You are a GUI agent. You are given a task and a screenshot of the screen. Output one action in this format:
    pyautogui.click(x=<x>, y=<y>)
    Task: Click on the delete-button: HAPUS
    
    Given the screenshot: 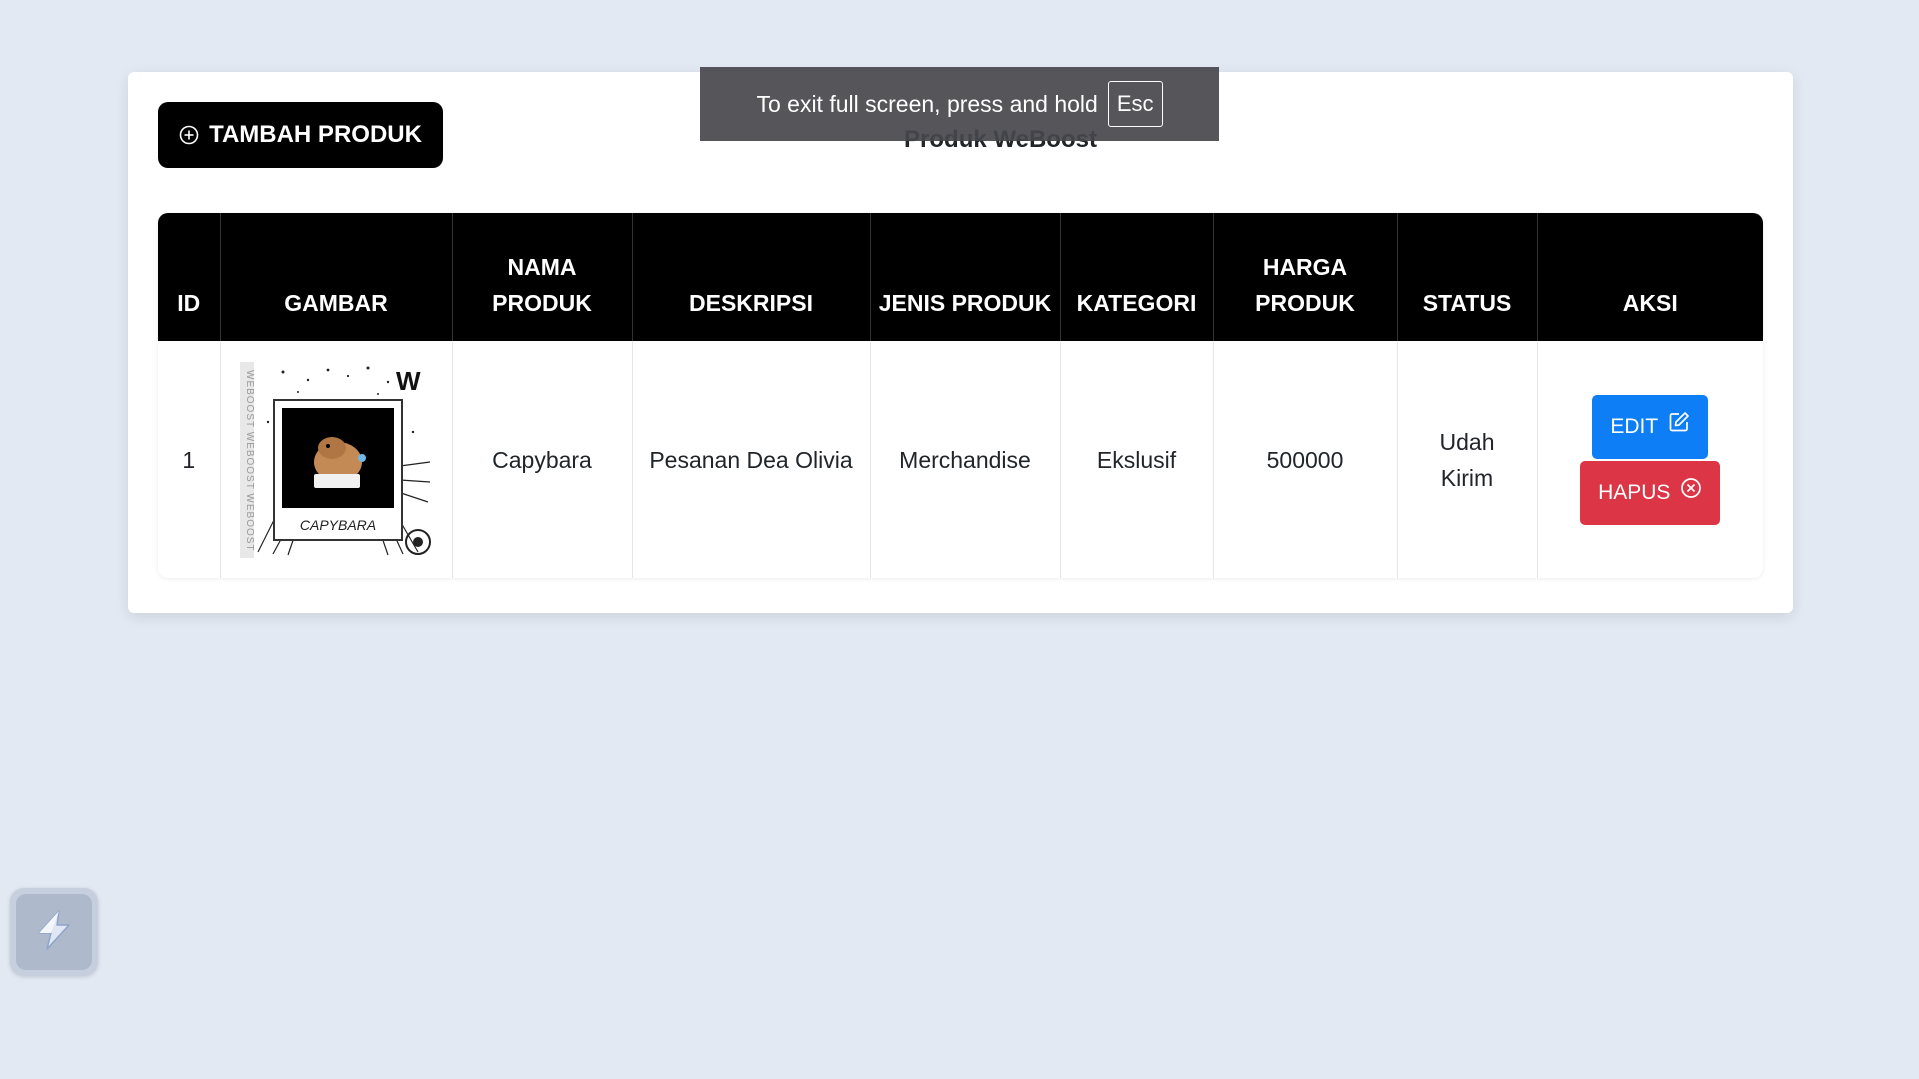 What is the action you would take?
    pyautogui.click(x=1650, y=492)
    